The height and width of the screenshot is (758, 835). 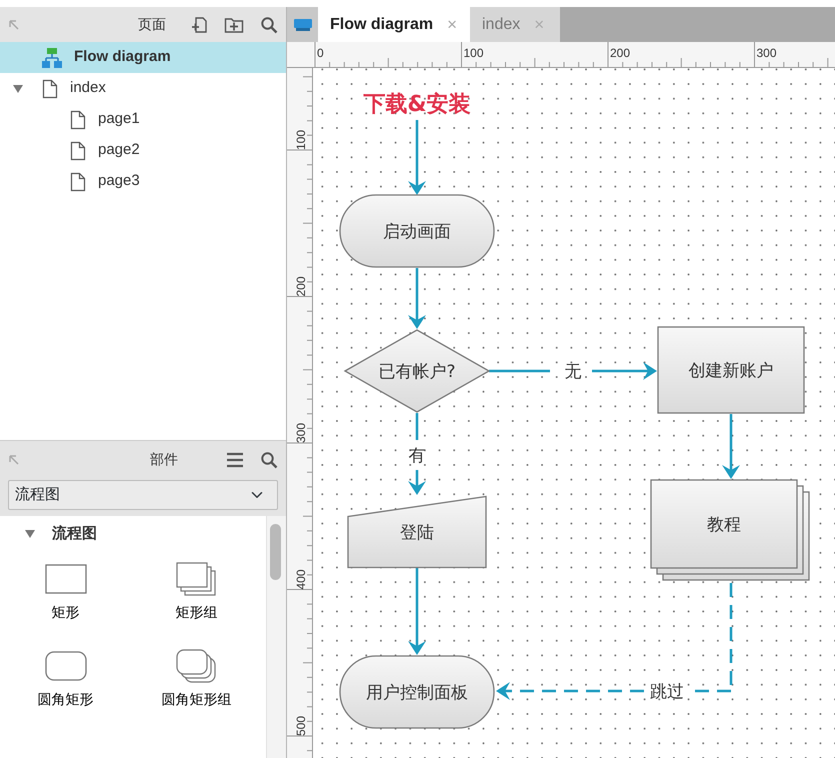 What do you see at coordinates (417, 232) in the screenshot?
I see `node-label: 启动画面` at bounding box center [417, 232].